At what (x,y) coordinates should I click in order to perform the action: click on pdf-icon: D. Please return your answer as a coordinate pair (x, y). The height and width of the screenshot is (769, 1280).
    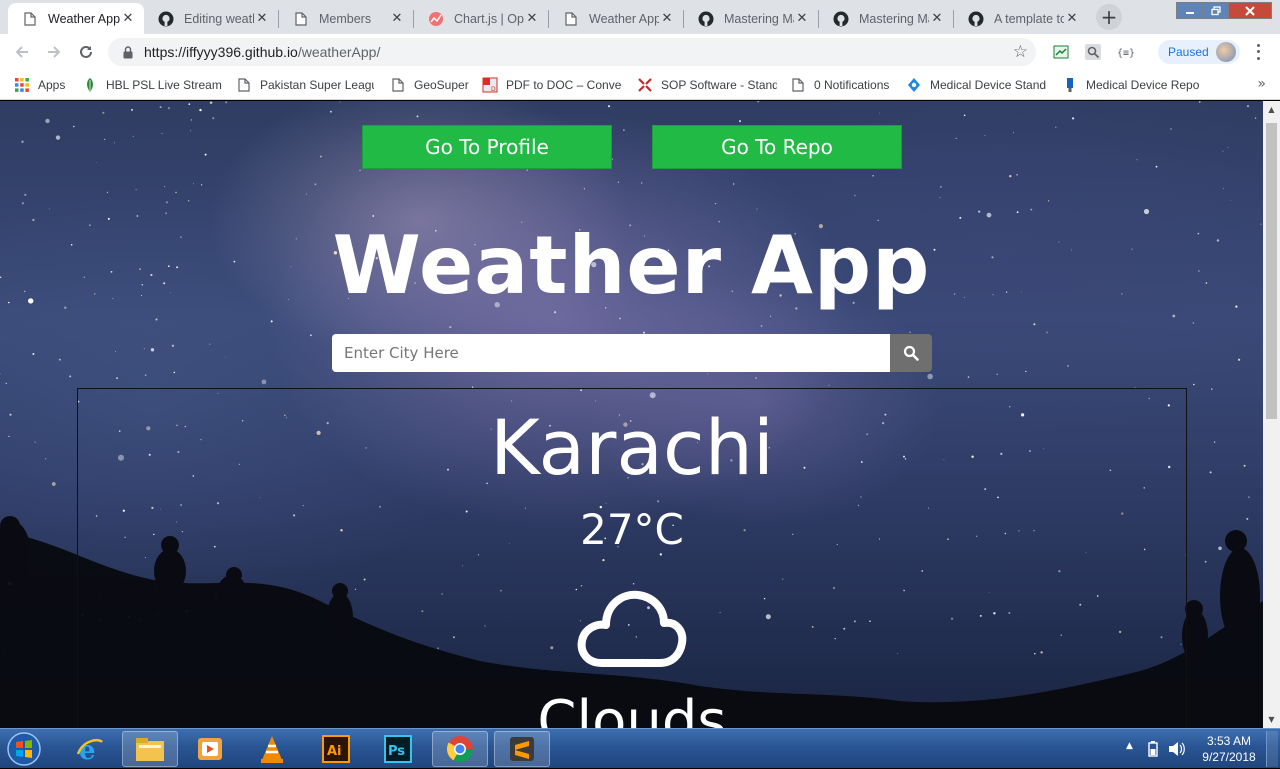
    Looking at the image, I should click on (490, 85).